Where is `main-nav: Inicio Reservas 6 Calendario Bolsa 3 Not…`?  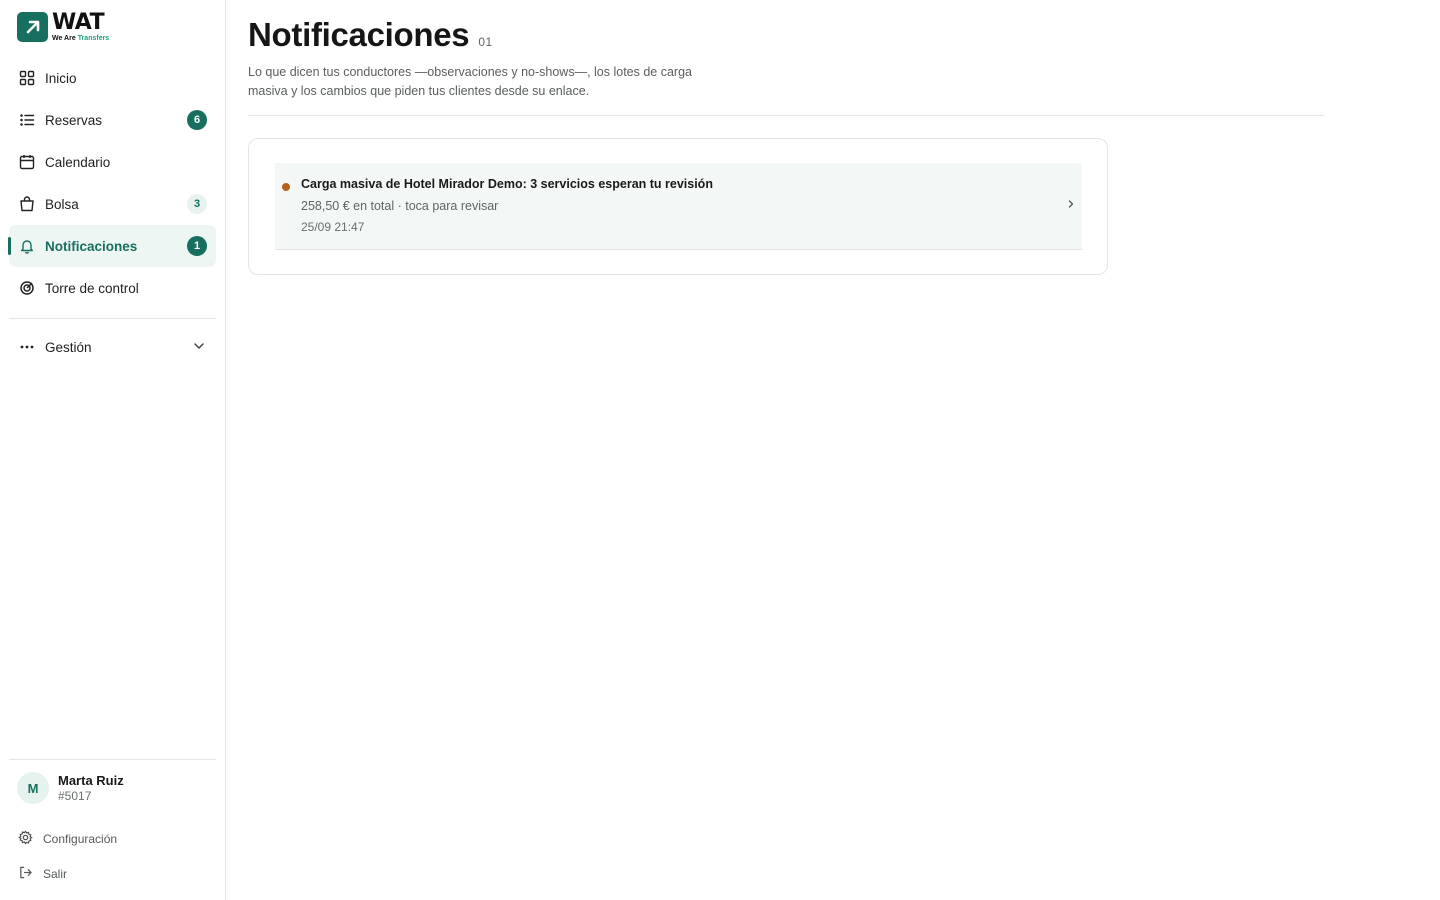
main-nav: Inicio Reservas 6 Calendario Bolsa 3 Not… is located at coordinates (112, 183).